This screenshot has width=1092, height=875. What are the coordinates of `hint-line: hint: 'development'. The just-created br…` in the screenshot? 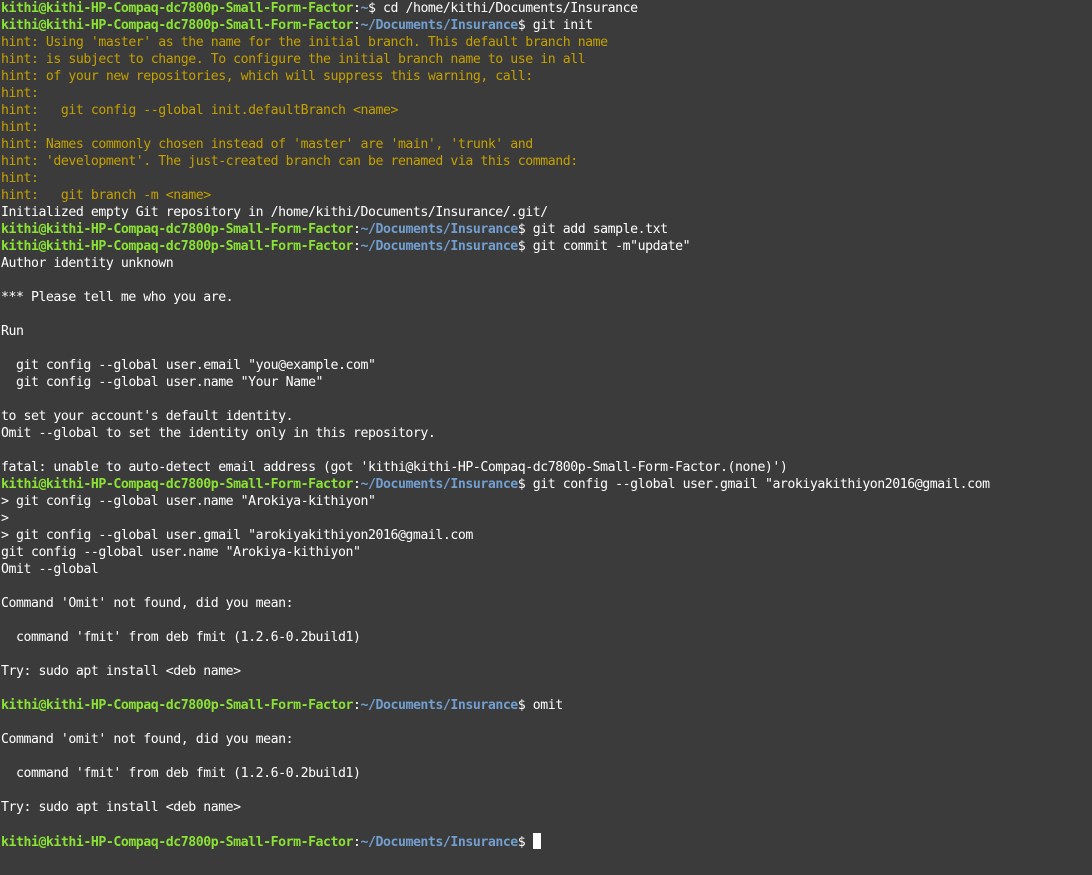 It's located at (546, 161).